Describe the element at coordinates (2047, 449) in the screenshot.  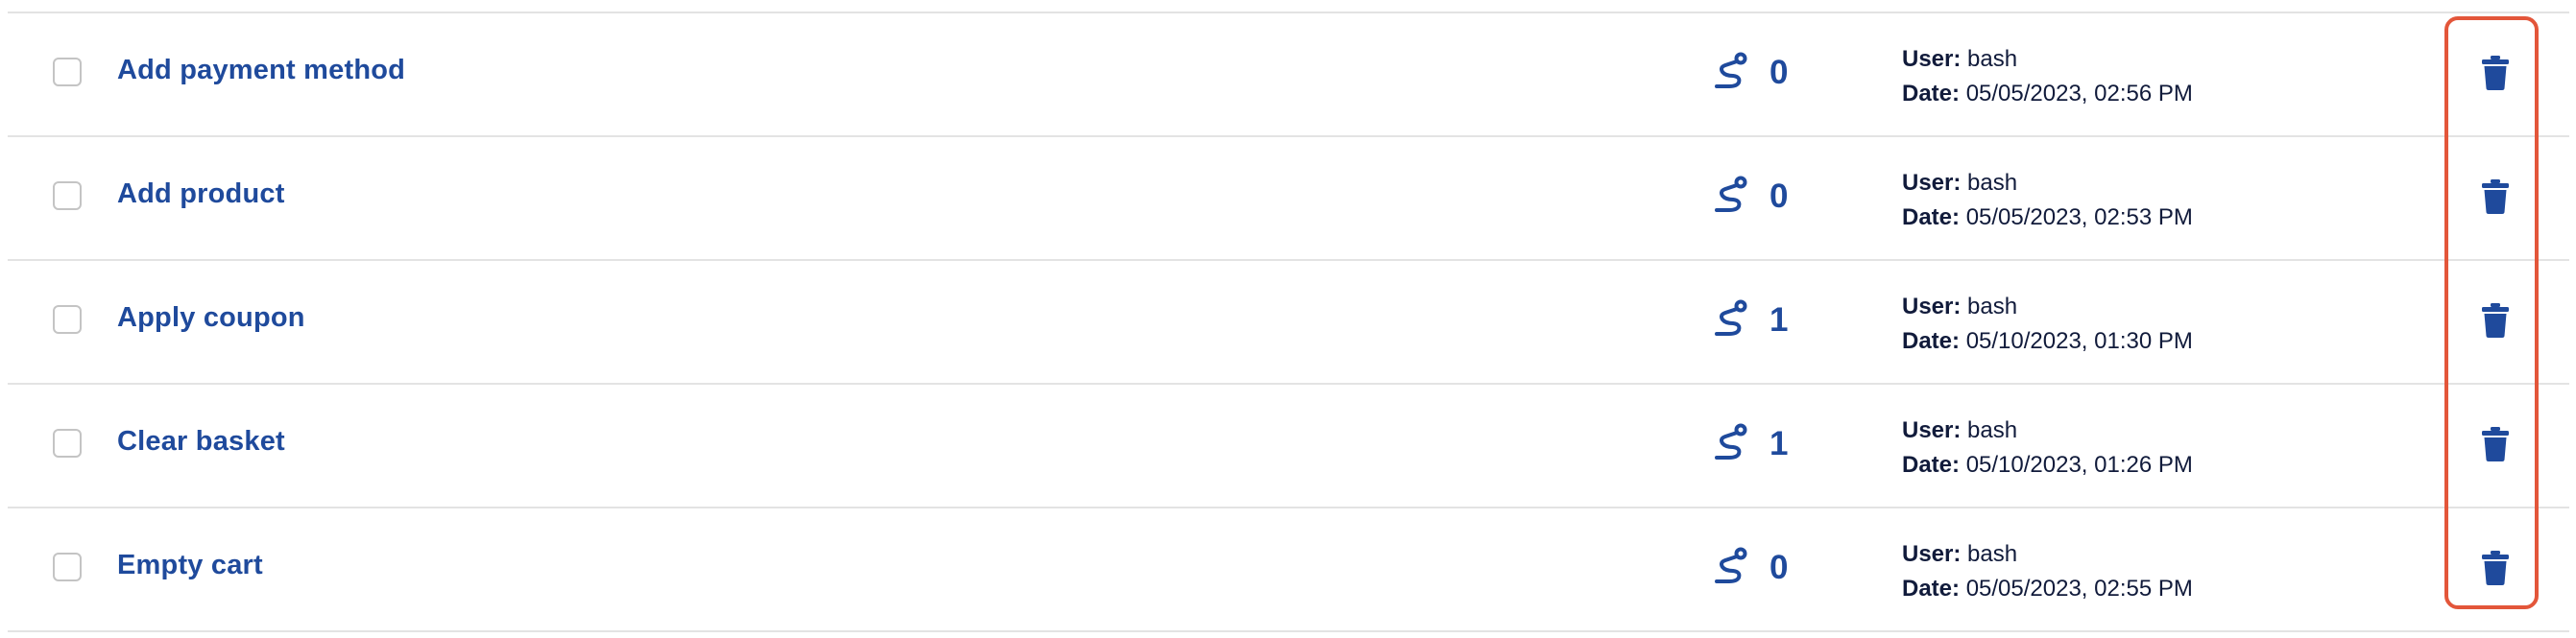
I see `row-meta: User: bash Date: 05/10/2023, 01:26 PM` at that location.